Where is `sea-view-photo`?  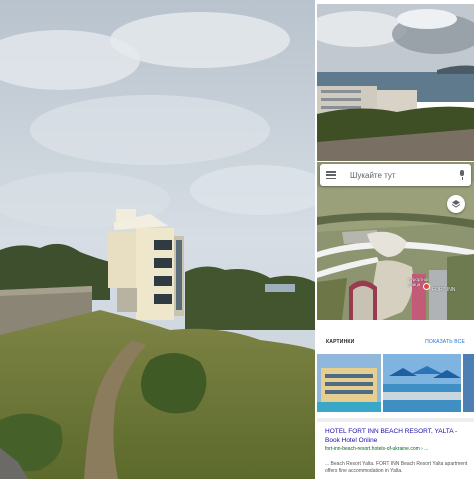 sea-view-photo is located at coordinates (395, 82).